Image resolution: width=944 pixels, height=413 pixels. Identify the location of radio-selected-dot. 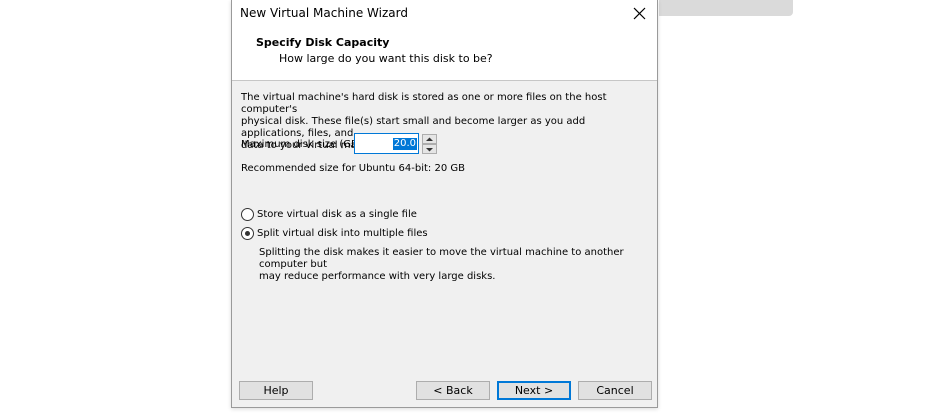
(247, 233).